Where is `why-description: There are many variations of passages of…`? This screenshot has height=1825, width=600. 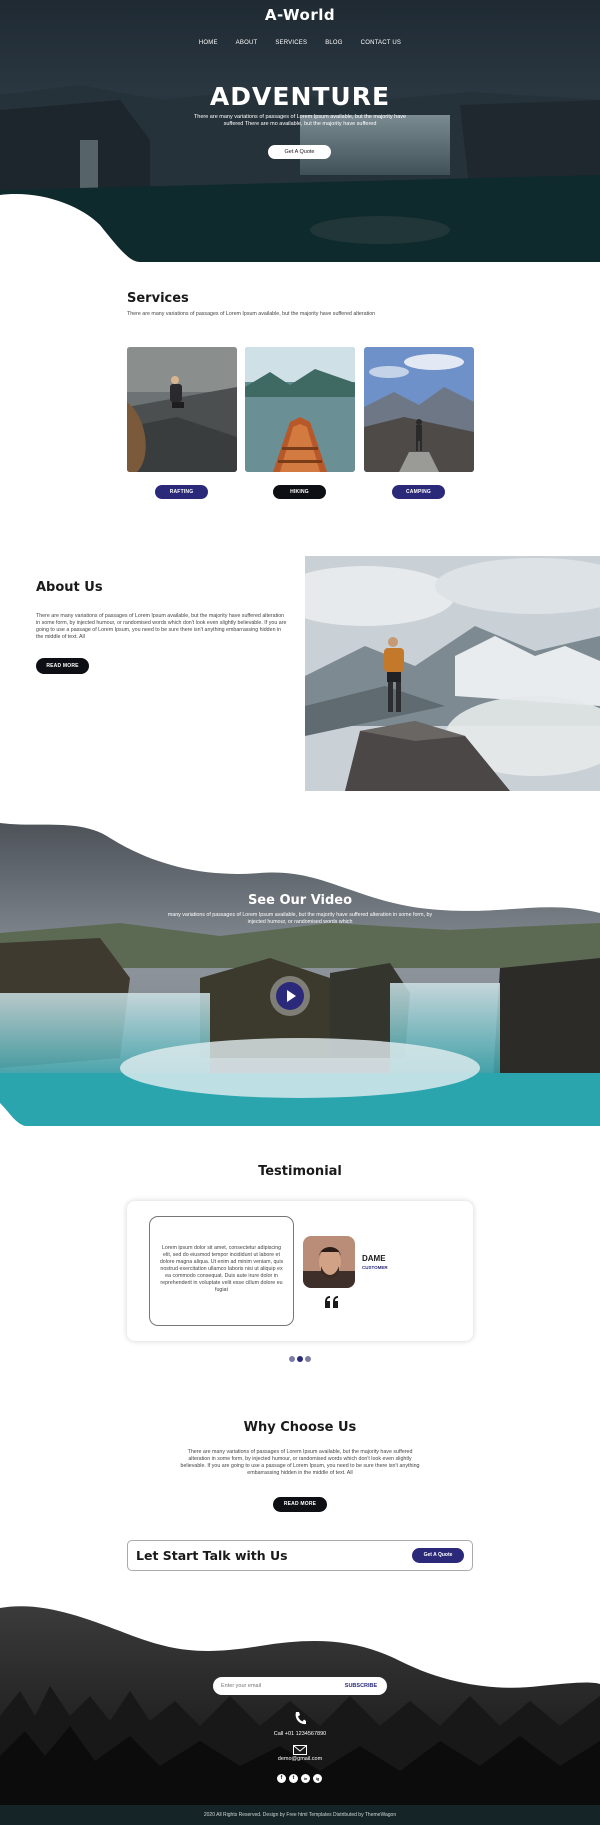 why-description: There are many variations of passages of… is located at coordinates (300, 1462).